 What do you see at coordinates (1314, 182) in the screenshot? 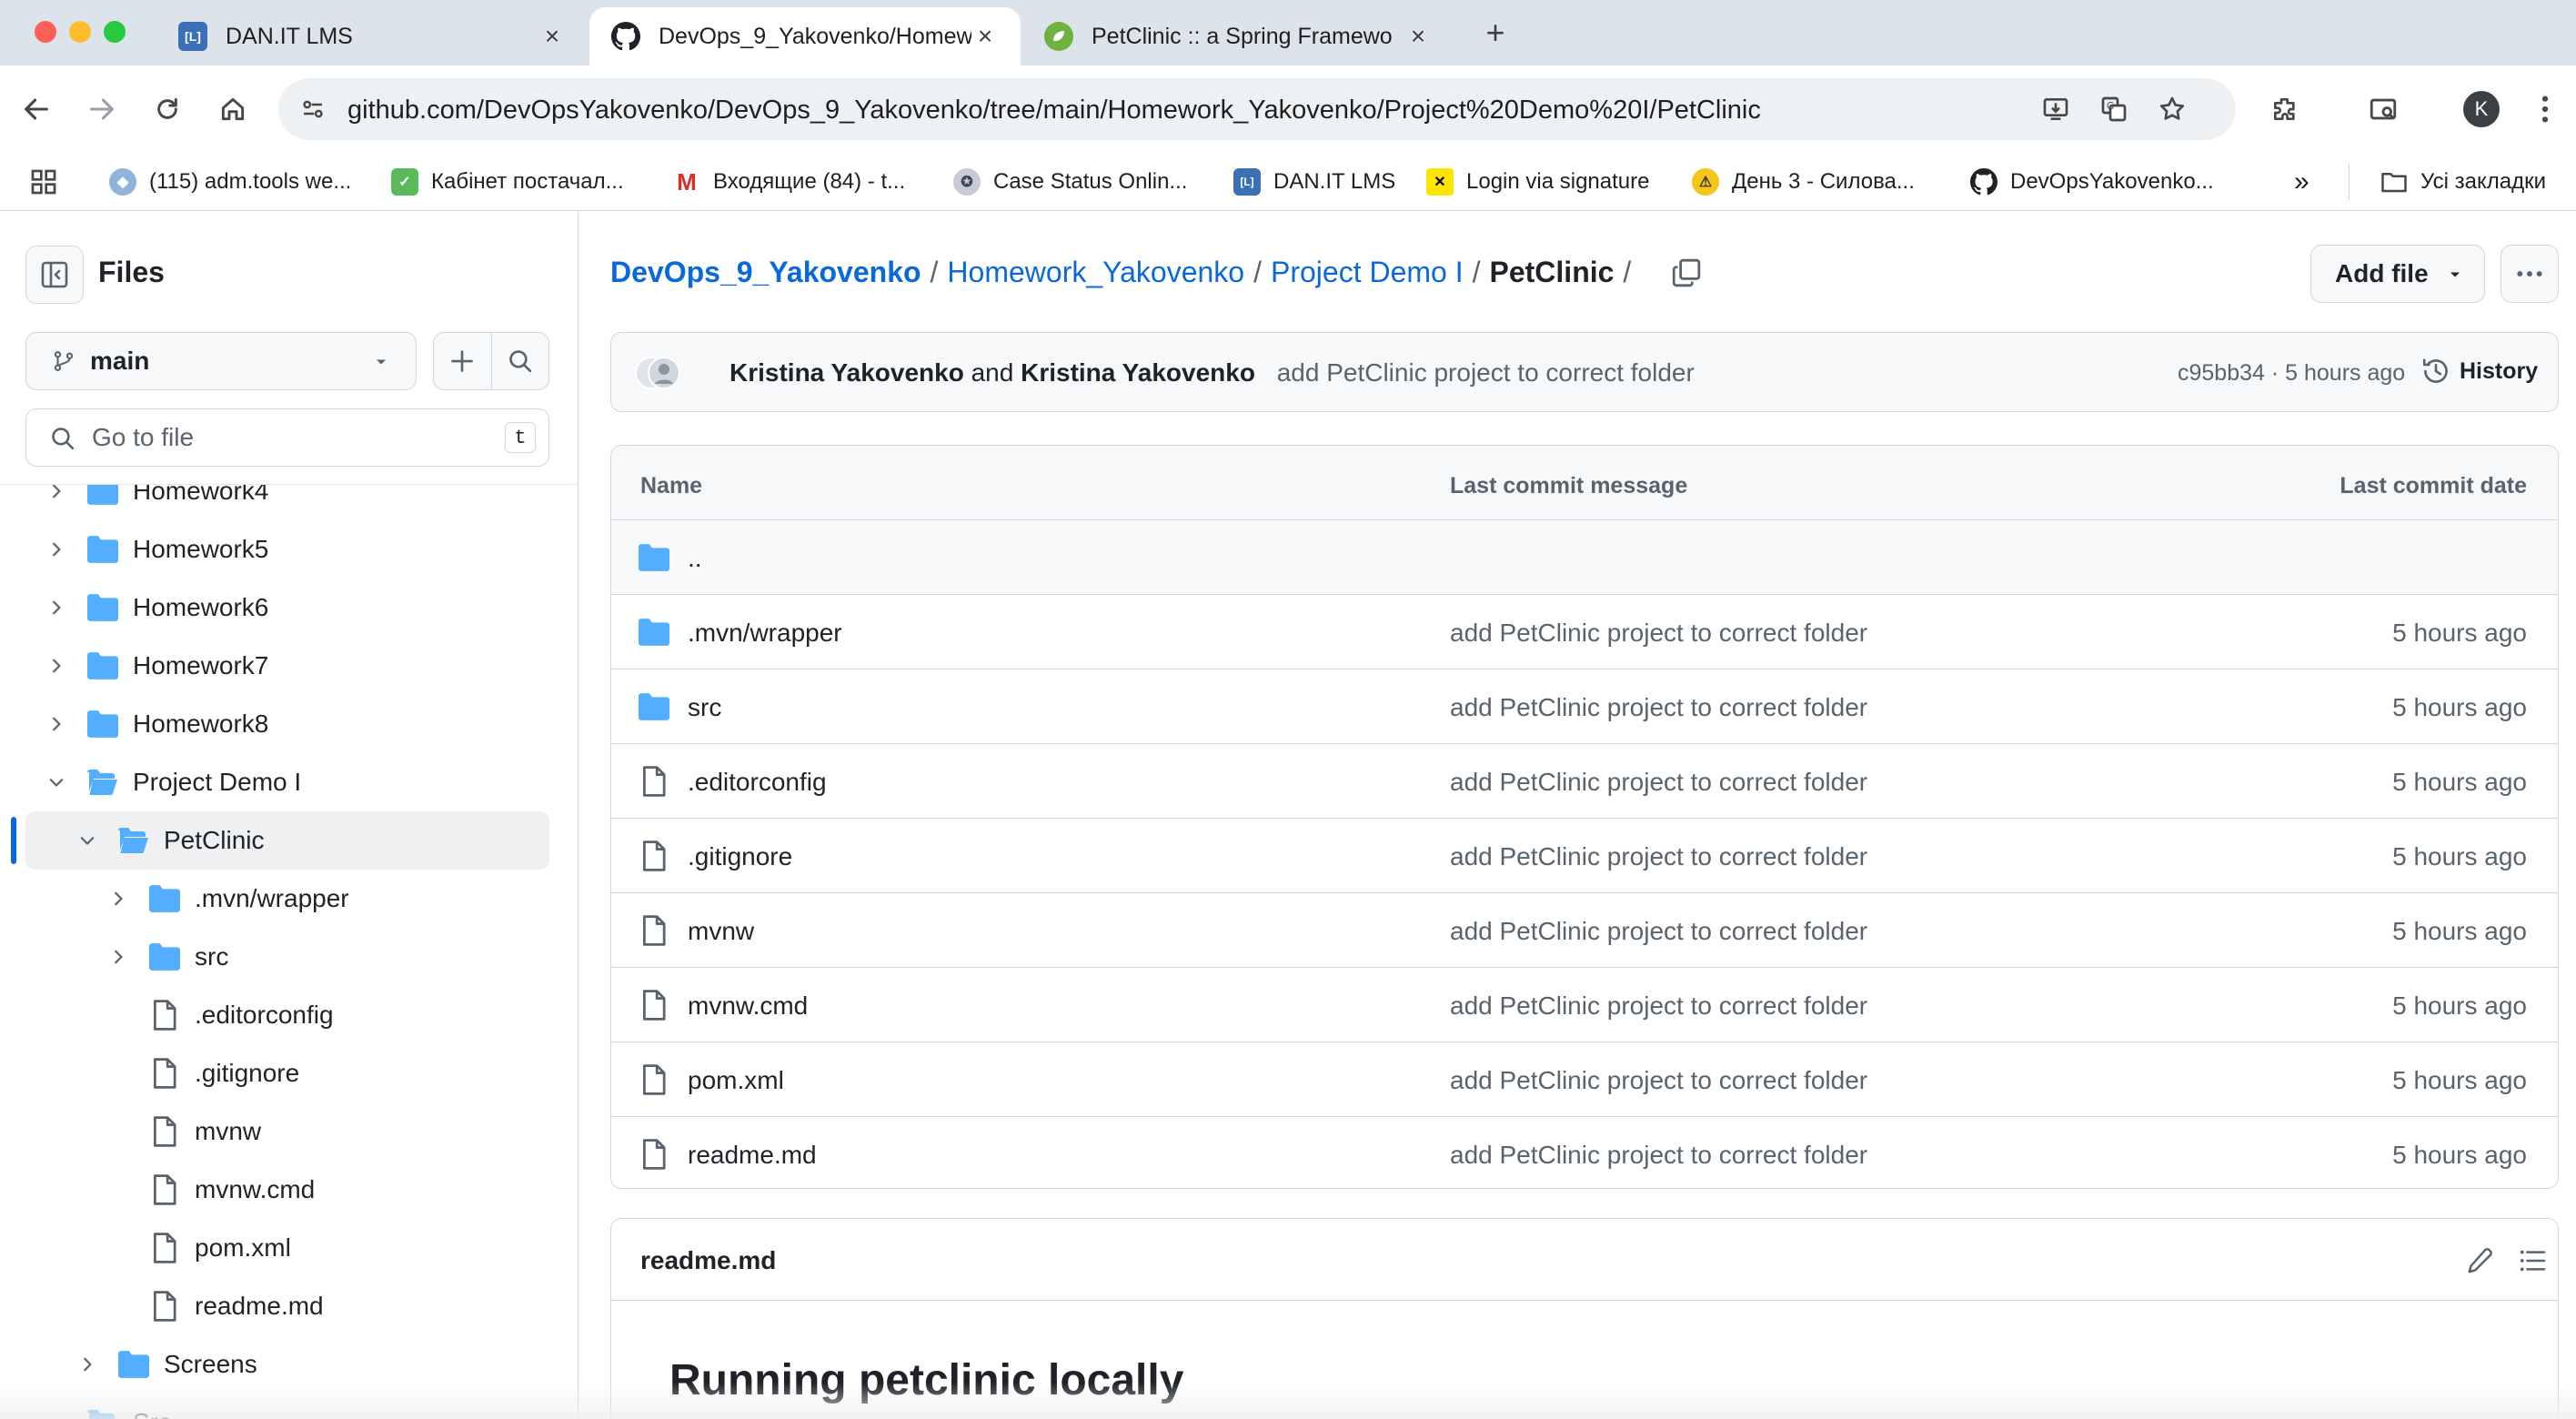
I see `bookmark-dan-it: [L] DAN.IT LMS` at bounding box center [1314, 182].